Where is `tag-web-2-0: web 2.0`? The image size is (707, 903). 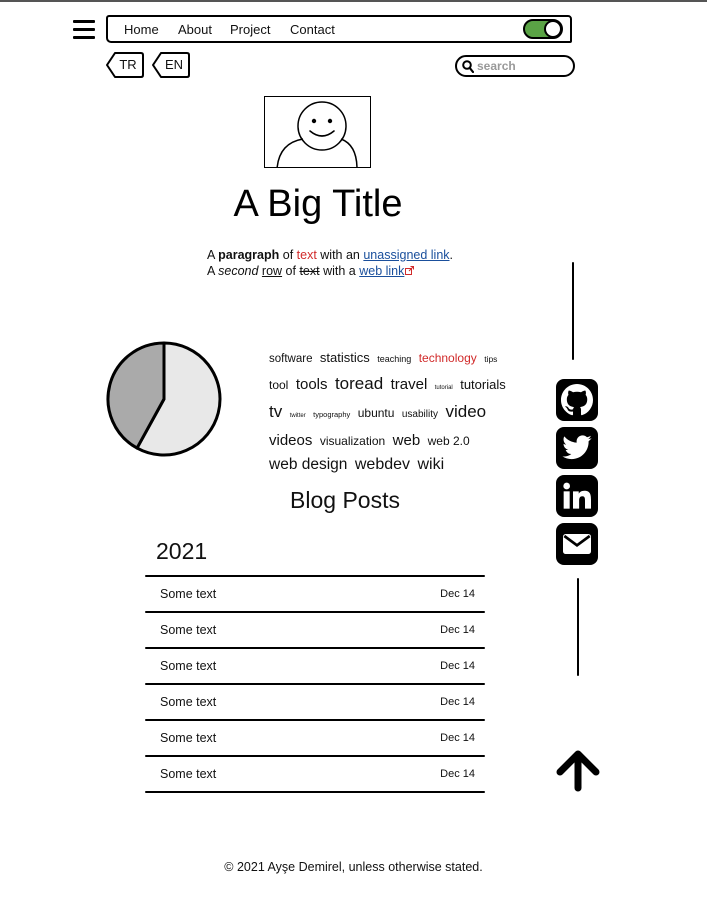
tag-web-2-0: web 2.0 is located at coordinates (449, 441).